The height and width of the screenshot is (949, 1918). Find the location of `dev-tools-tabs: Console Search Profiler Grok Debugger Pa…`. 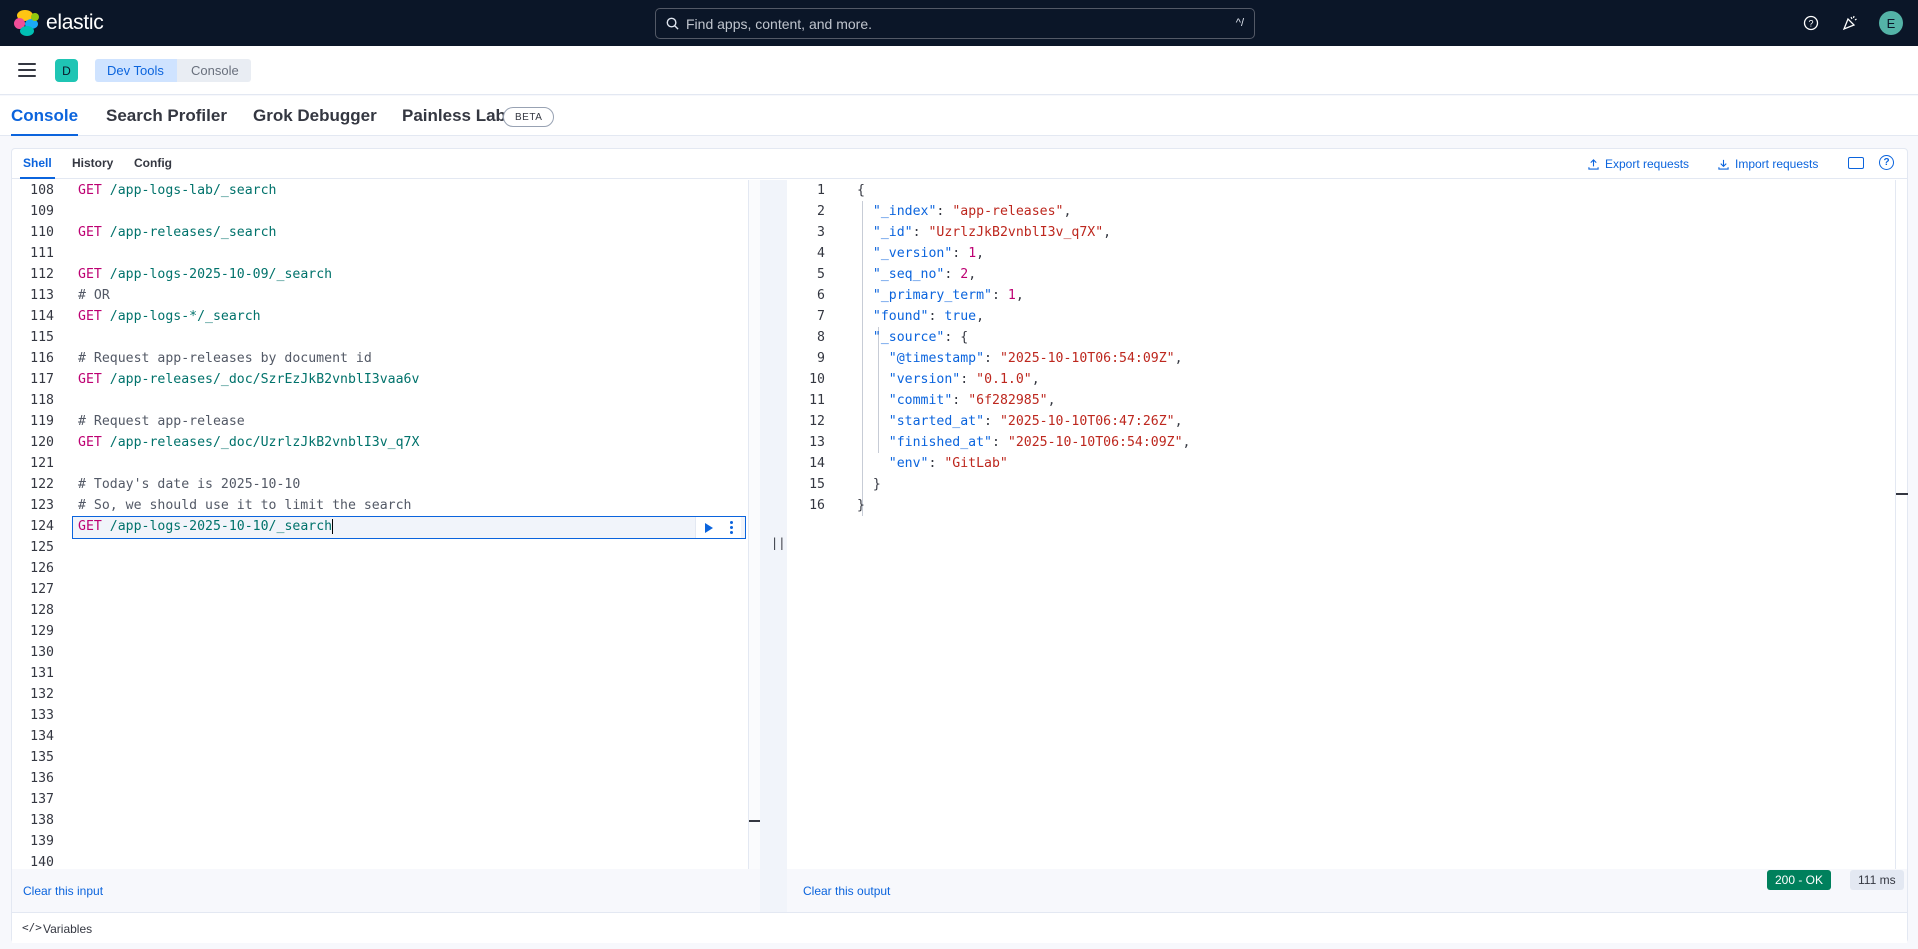

dev-tools-tabs: Console Search Profiler Grok Debugger Pa… is located at coordinates (959, 116).